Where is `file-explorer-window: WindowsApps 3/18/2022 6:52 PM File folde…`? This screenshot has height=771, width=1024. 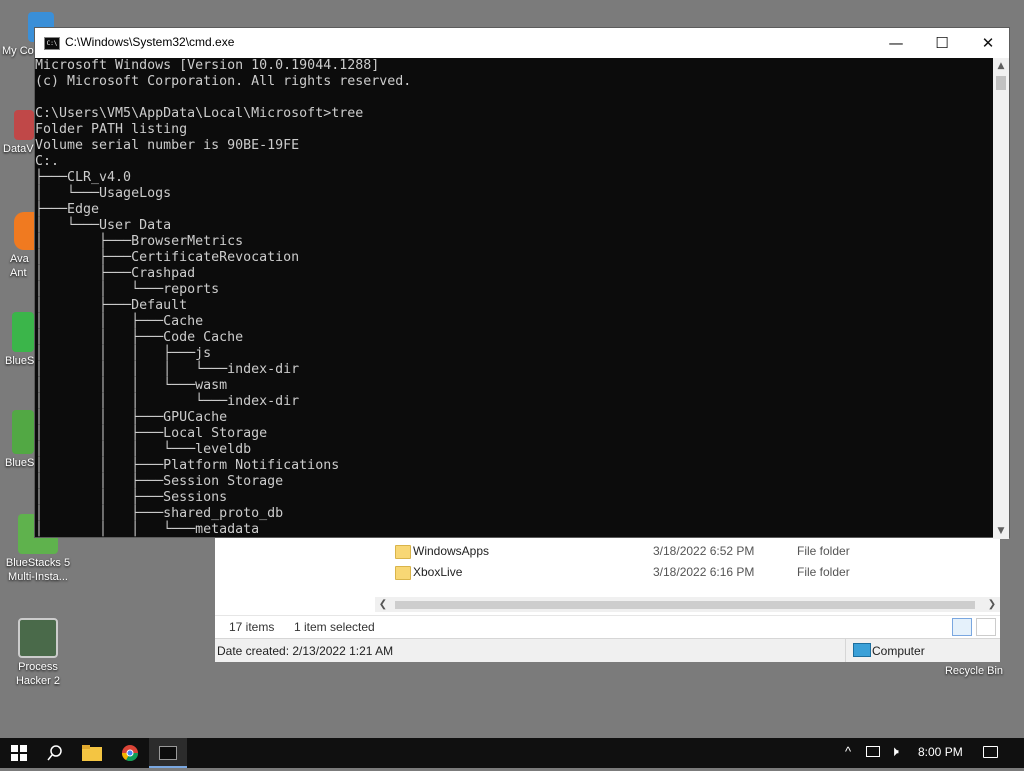 file-explorer-window: WindowsApps 3/18/2022 6:52 PM File folde… is located at coordinates (607, 599).